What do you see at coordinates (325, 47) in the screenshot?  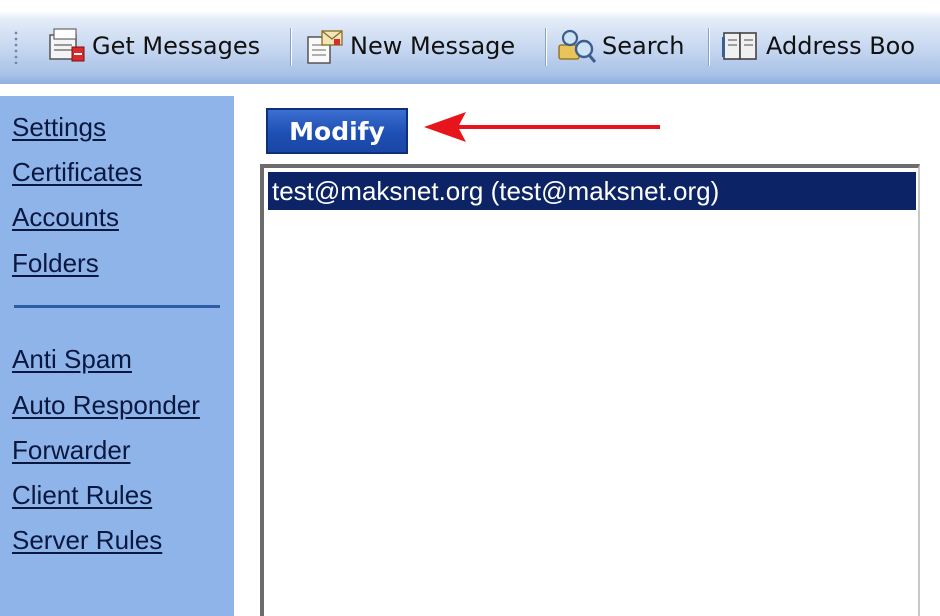 I see `new-message-icon` at bounding box center [325, 47].